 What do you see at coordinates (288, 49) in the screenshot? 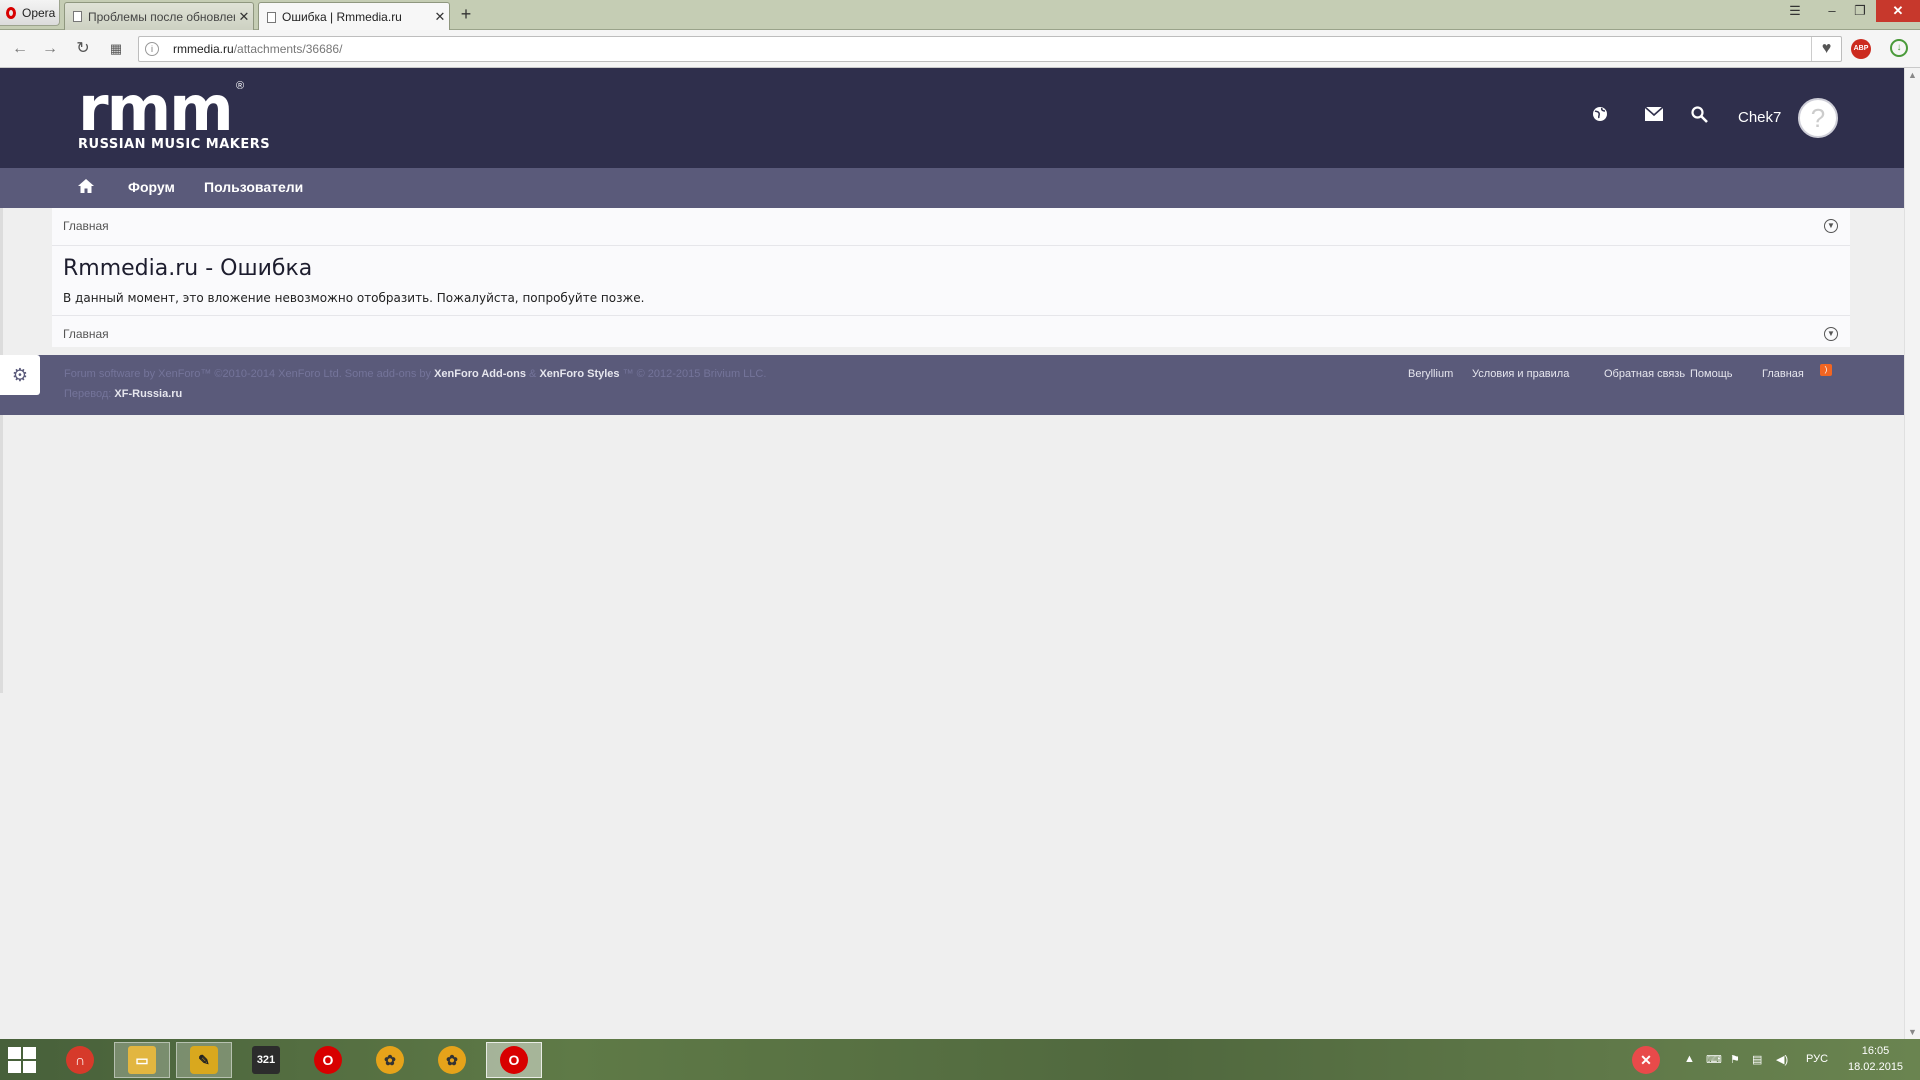
I see `url-path: /attachments/36686/` at bounding box center [288, 49].